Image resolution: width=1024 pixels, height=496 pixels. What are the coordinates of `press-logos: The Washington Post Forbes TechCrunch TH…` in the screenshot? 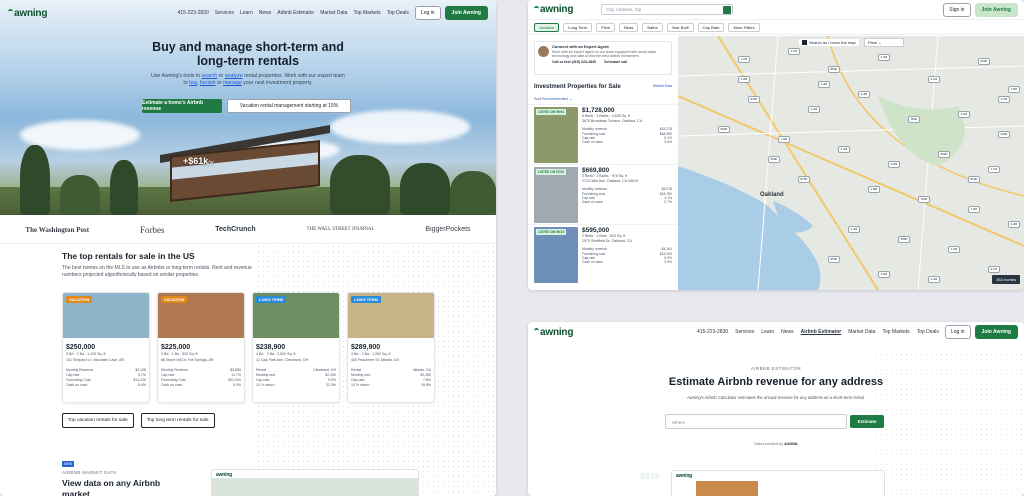 It's located at (248, 230).